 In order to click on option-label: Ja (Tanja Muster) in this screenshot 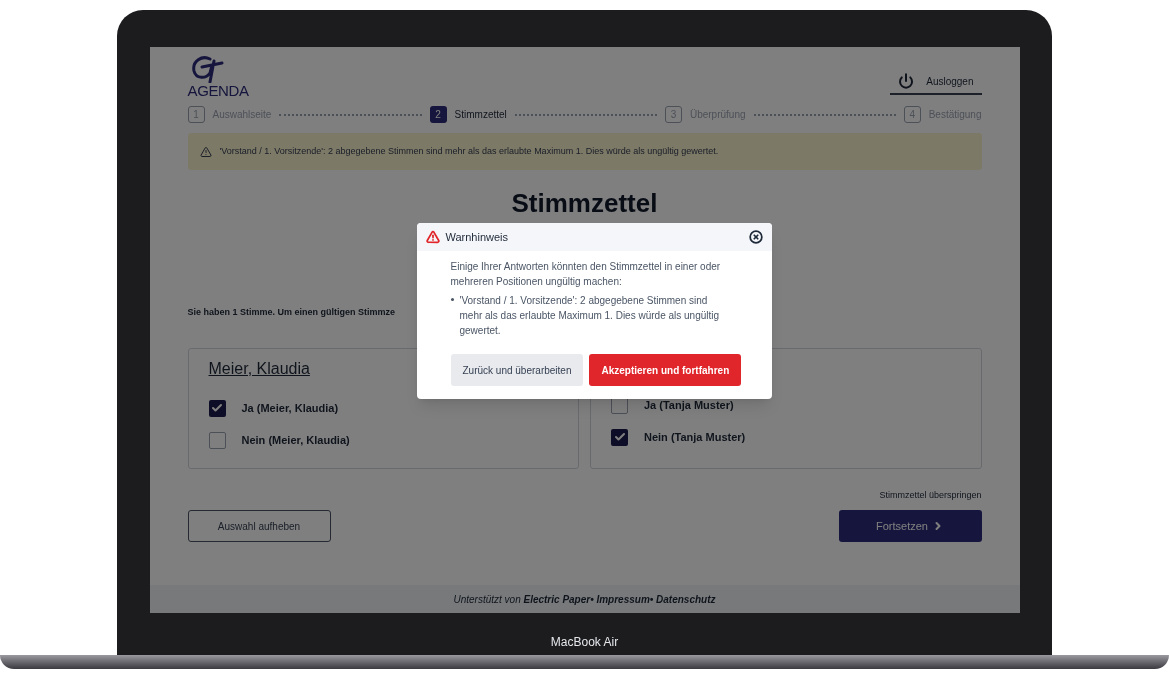, I will do `click(689, 405)`.